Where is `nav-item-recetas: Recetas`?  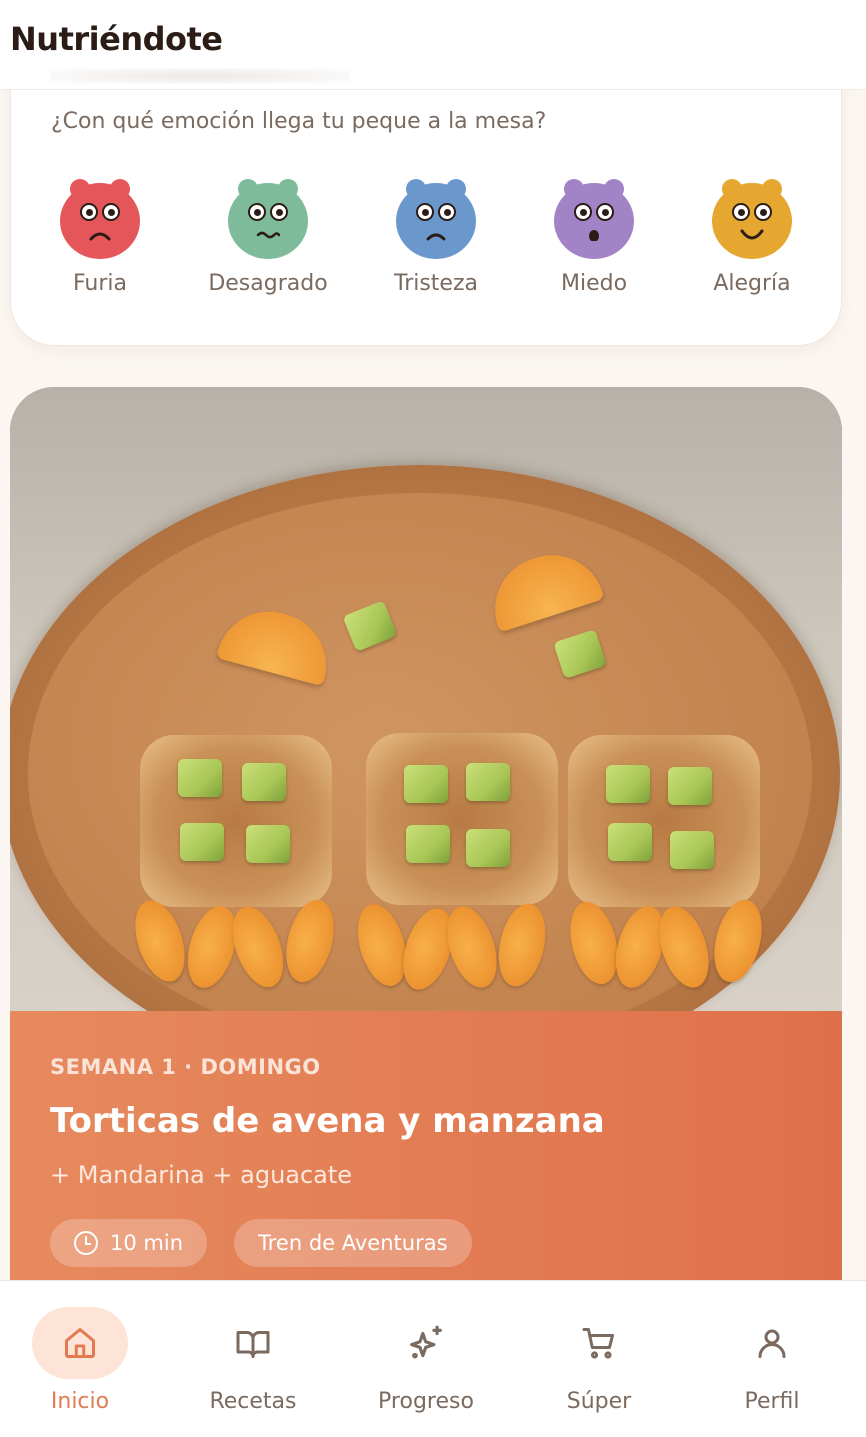
nav-item-recetas: Recetas is located at coordinates (253, 1360).